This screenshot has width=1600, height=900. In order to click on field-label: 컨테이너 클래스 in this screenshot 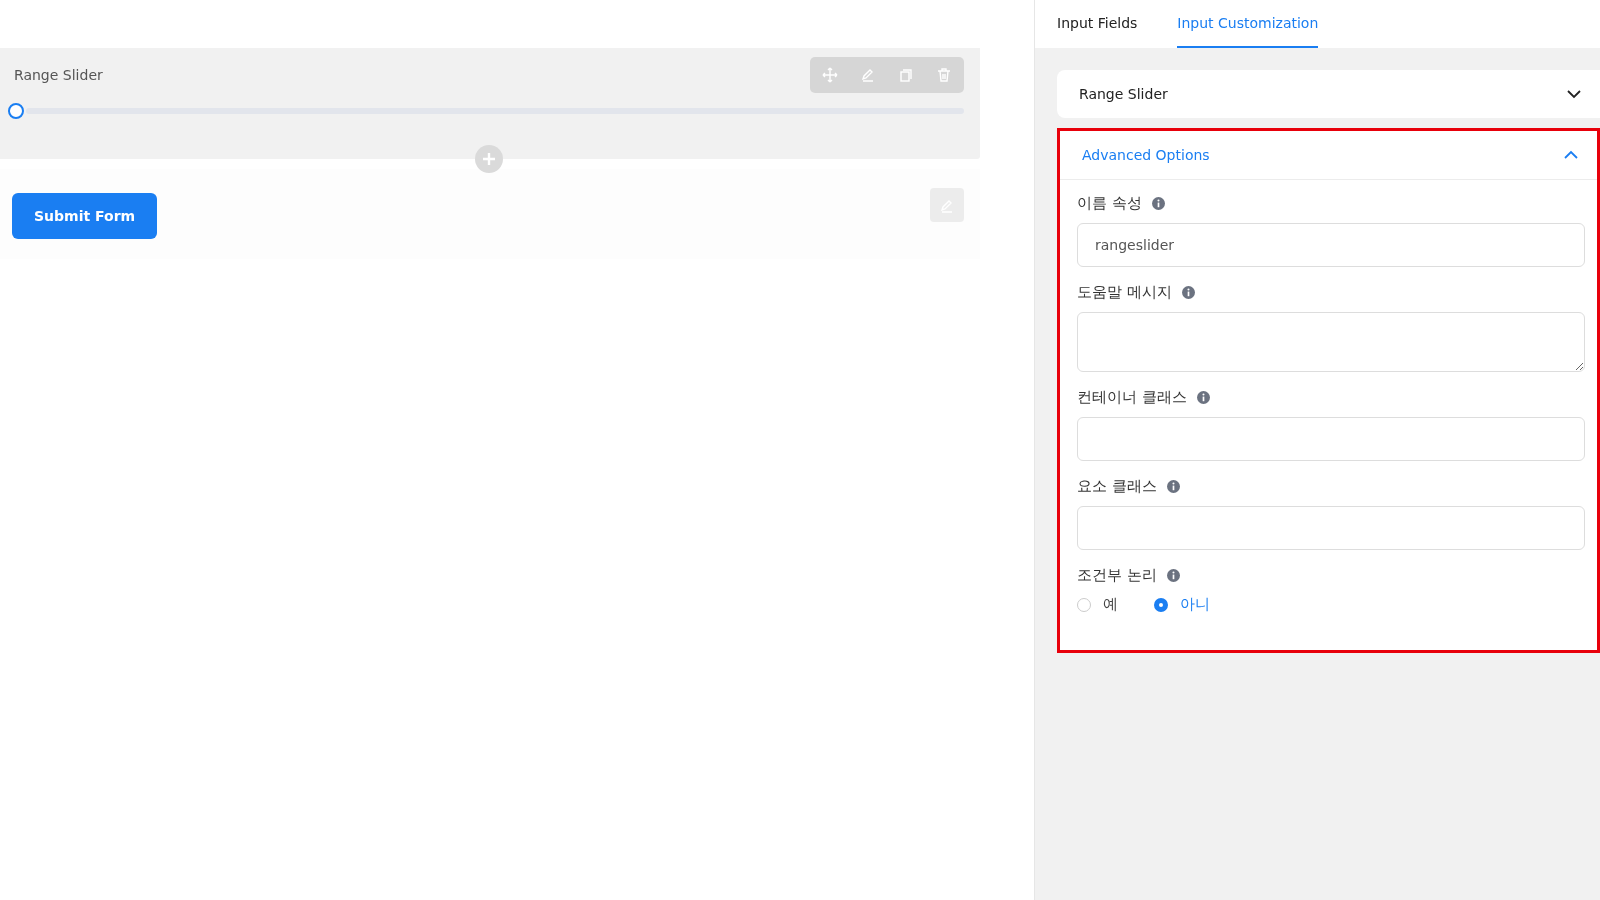, I will do `click(1132, 397)`.